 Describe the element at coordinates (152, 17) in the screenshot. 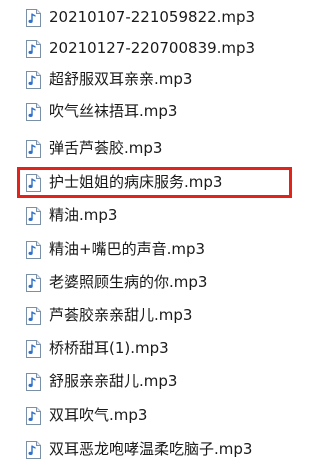

I see `file-name: 20210107-221059822.mp3` at that location.